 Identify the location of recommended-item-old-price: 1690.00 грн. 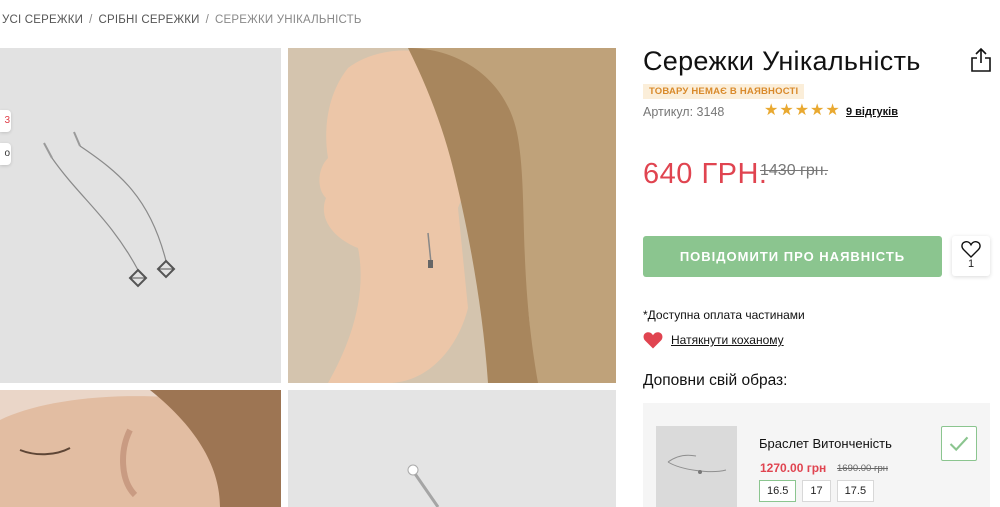
(862, 468).